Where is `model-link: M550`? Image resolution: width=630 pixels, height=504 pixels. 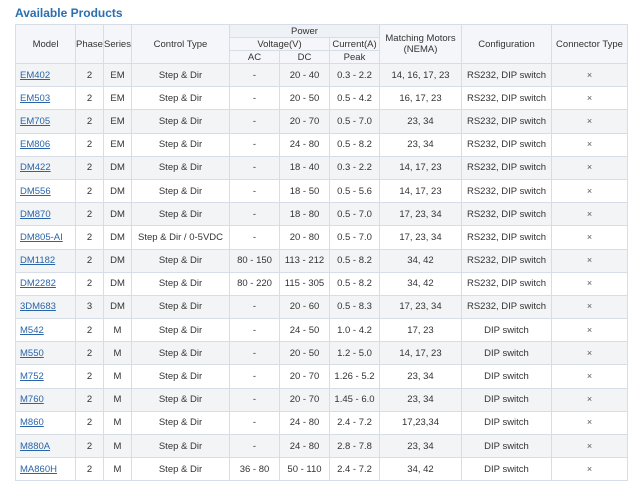
model-link: M550 is located at coordinates (32, 353).